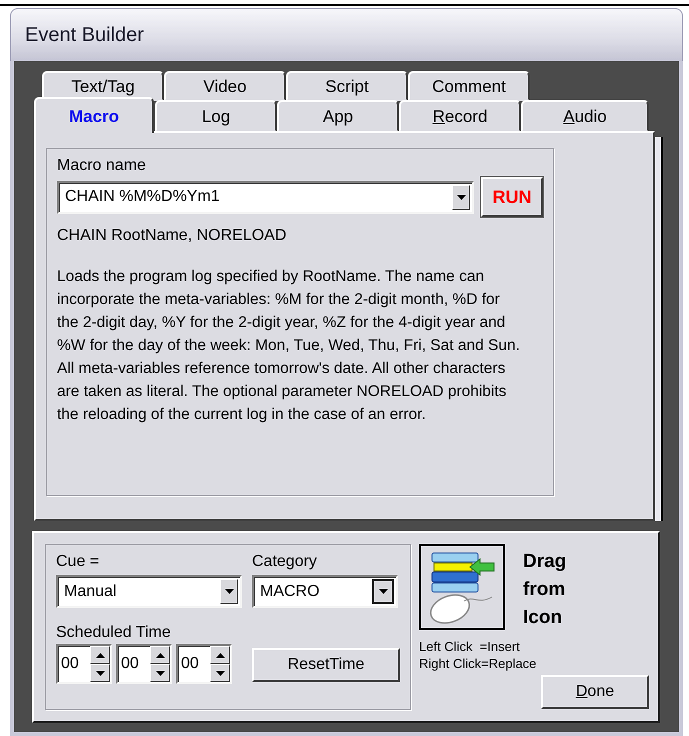  I want to click on drag-source-button, so click(462, 587).